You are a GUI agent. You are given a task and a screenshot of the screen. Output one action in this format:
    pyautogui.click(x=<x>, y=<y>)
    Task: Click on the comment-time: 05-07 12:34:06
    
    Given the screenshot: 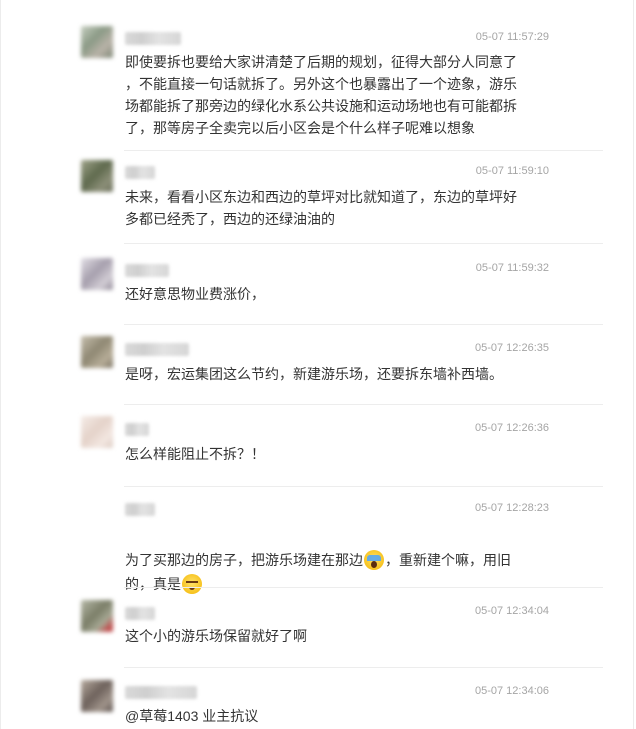 What is the action you would take?
    pyautogui.click(x=511, y=691)
    